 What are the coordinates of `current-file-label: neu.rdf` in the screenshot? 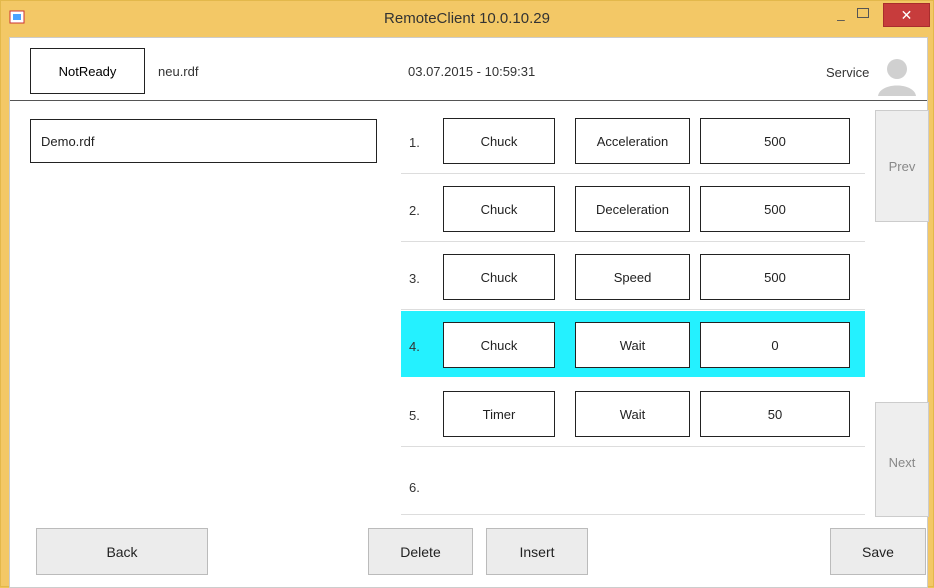 It's located at (178, 71).